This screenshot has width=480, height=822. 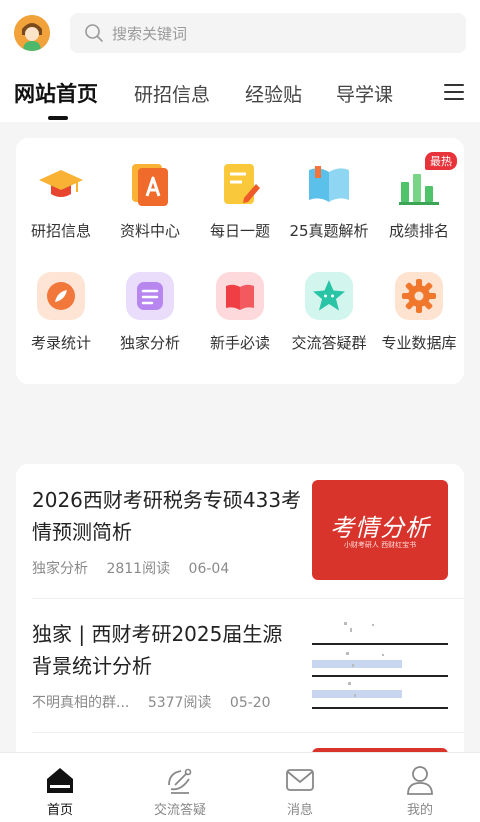 What do you see at coordinates (380, 545) in the screenshot?
I see `thumbnail-subtitle: 小财考研人 西财红宝书` at bounding box center [380, 545].